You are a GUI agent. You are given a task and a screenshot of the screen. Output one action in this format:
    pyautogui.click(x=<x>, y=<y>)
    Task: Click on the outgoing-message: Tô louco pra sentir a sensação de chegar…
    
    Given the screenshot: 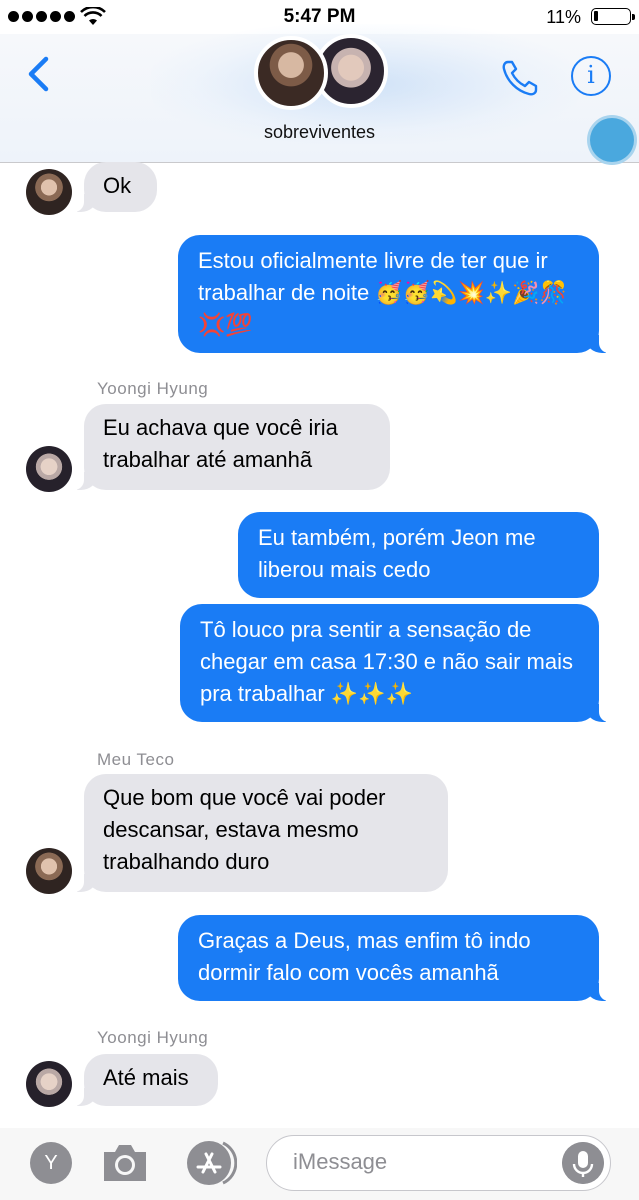 What is the action you would take?
    pyautogui.click(x=394, y=663)
    